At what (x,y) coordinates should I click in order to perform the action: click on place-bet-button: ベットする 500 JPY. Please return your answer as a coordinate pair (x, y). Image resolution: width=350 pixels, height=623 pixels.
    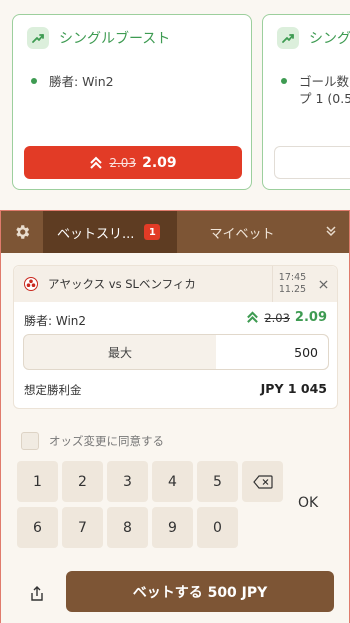
    Looking at the image, I should click on (200, 591).